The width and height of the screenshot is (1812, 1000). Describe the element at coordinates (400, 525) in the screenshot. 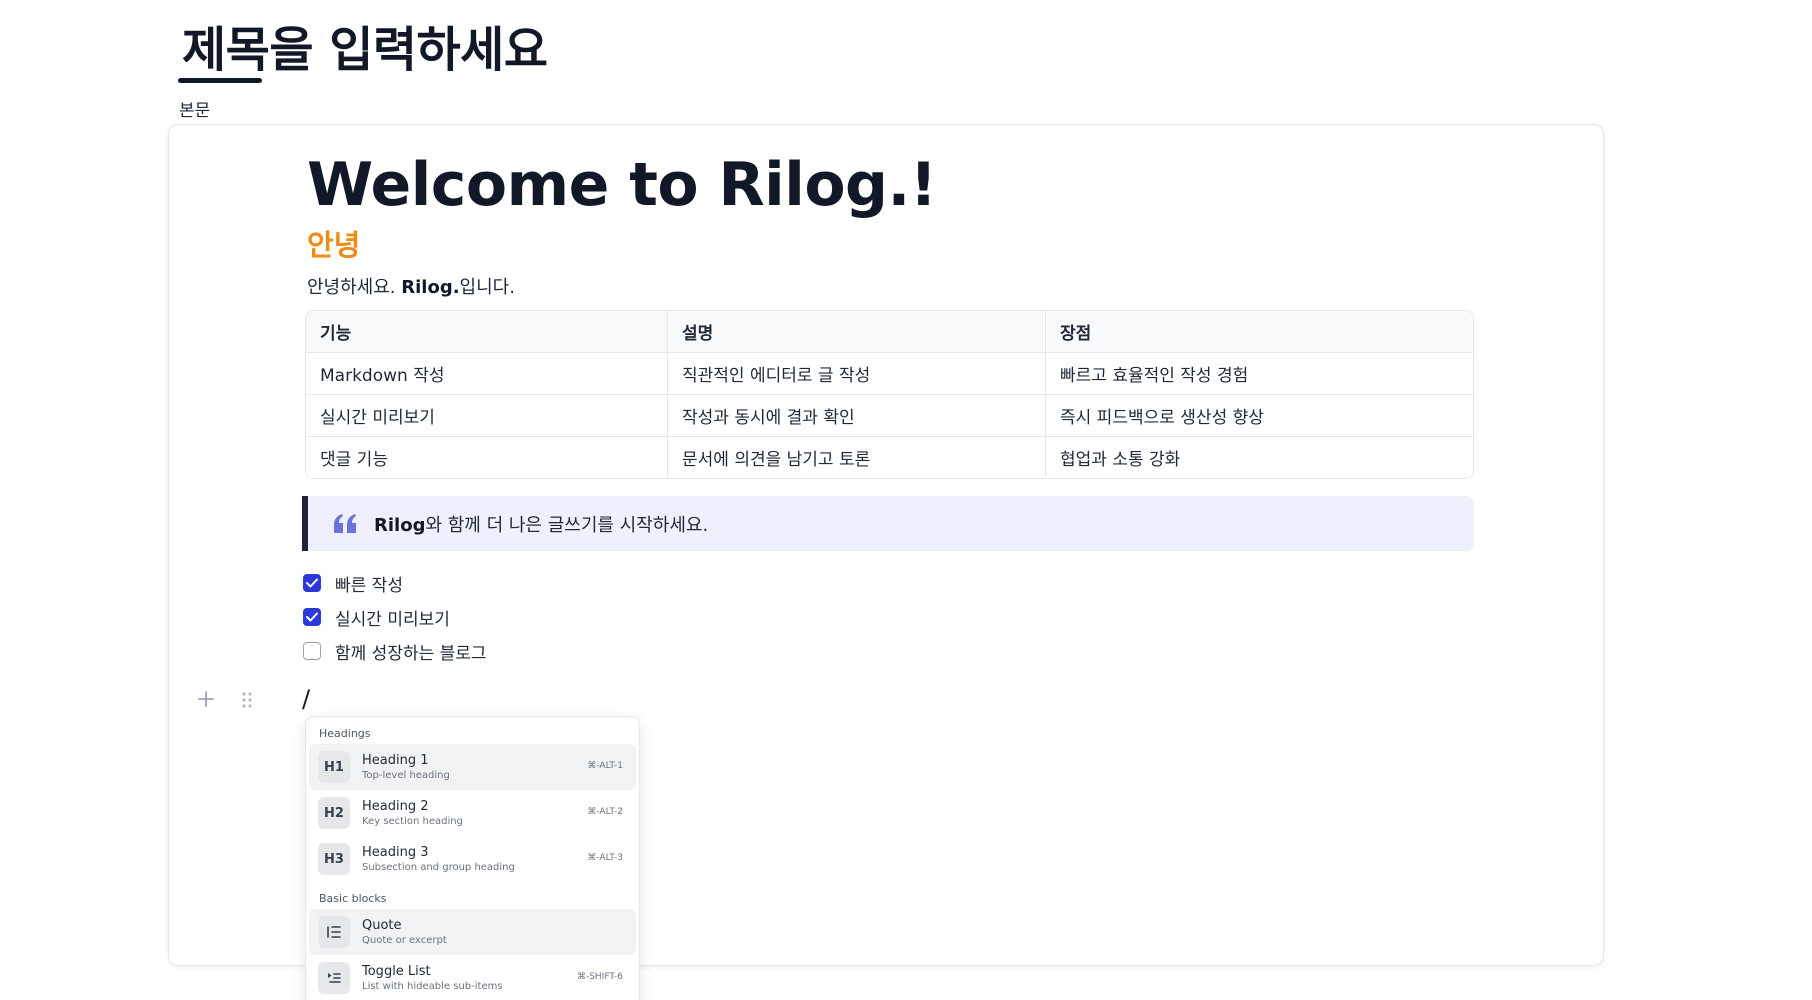

I see `quote-bold-text: Rilog` at that location.